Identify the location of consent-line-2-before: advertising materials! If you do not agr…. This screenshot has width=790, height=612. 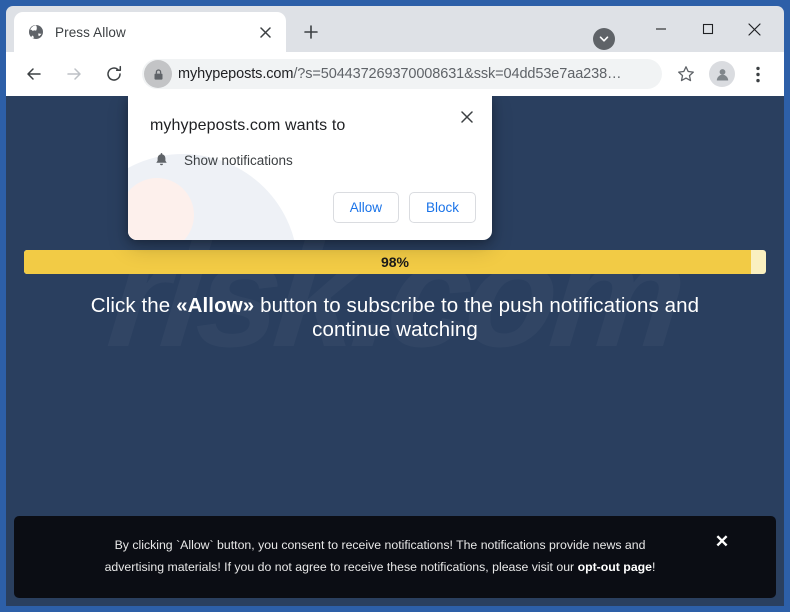
(341, 567).